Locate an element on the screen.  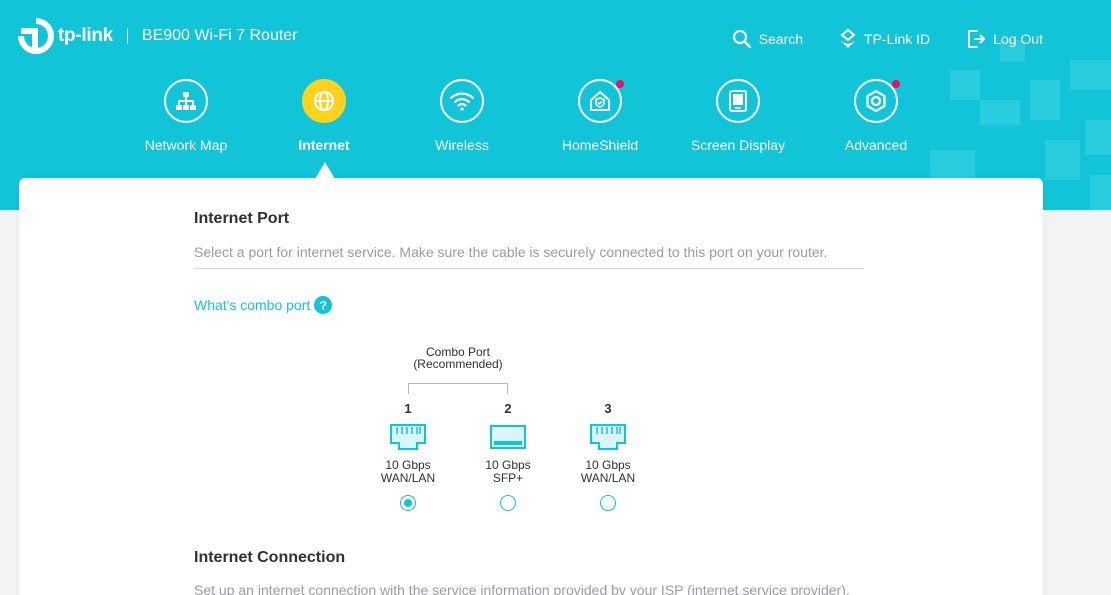
nav-label: Wireless is located at coordinates (462, 145).